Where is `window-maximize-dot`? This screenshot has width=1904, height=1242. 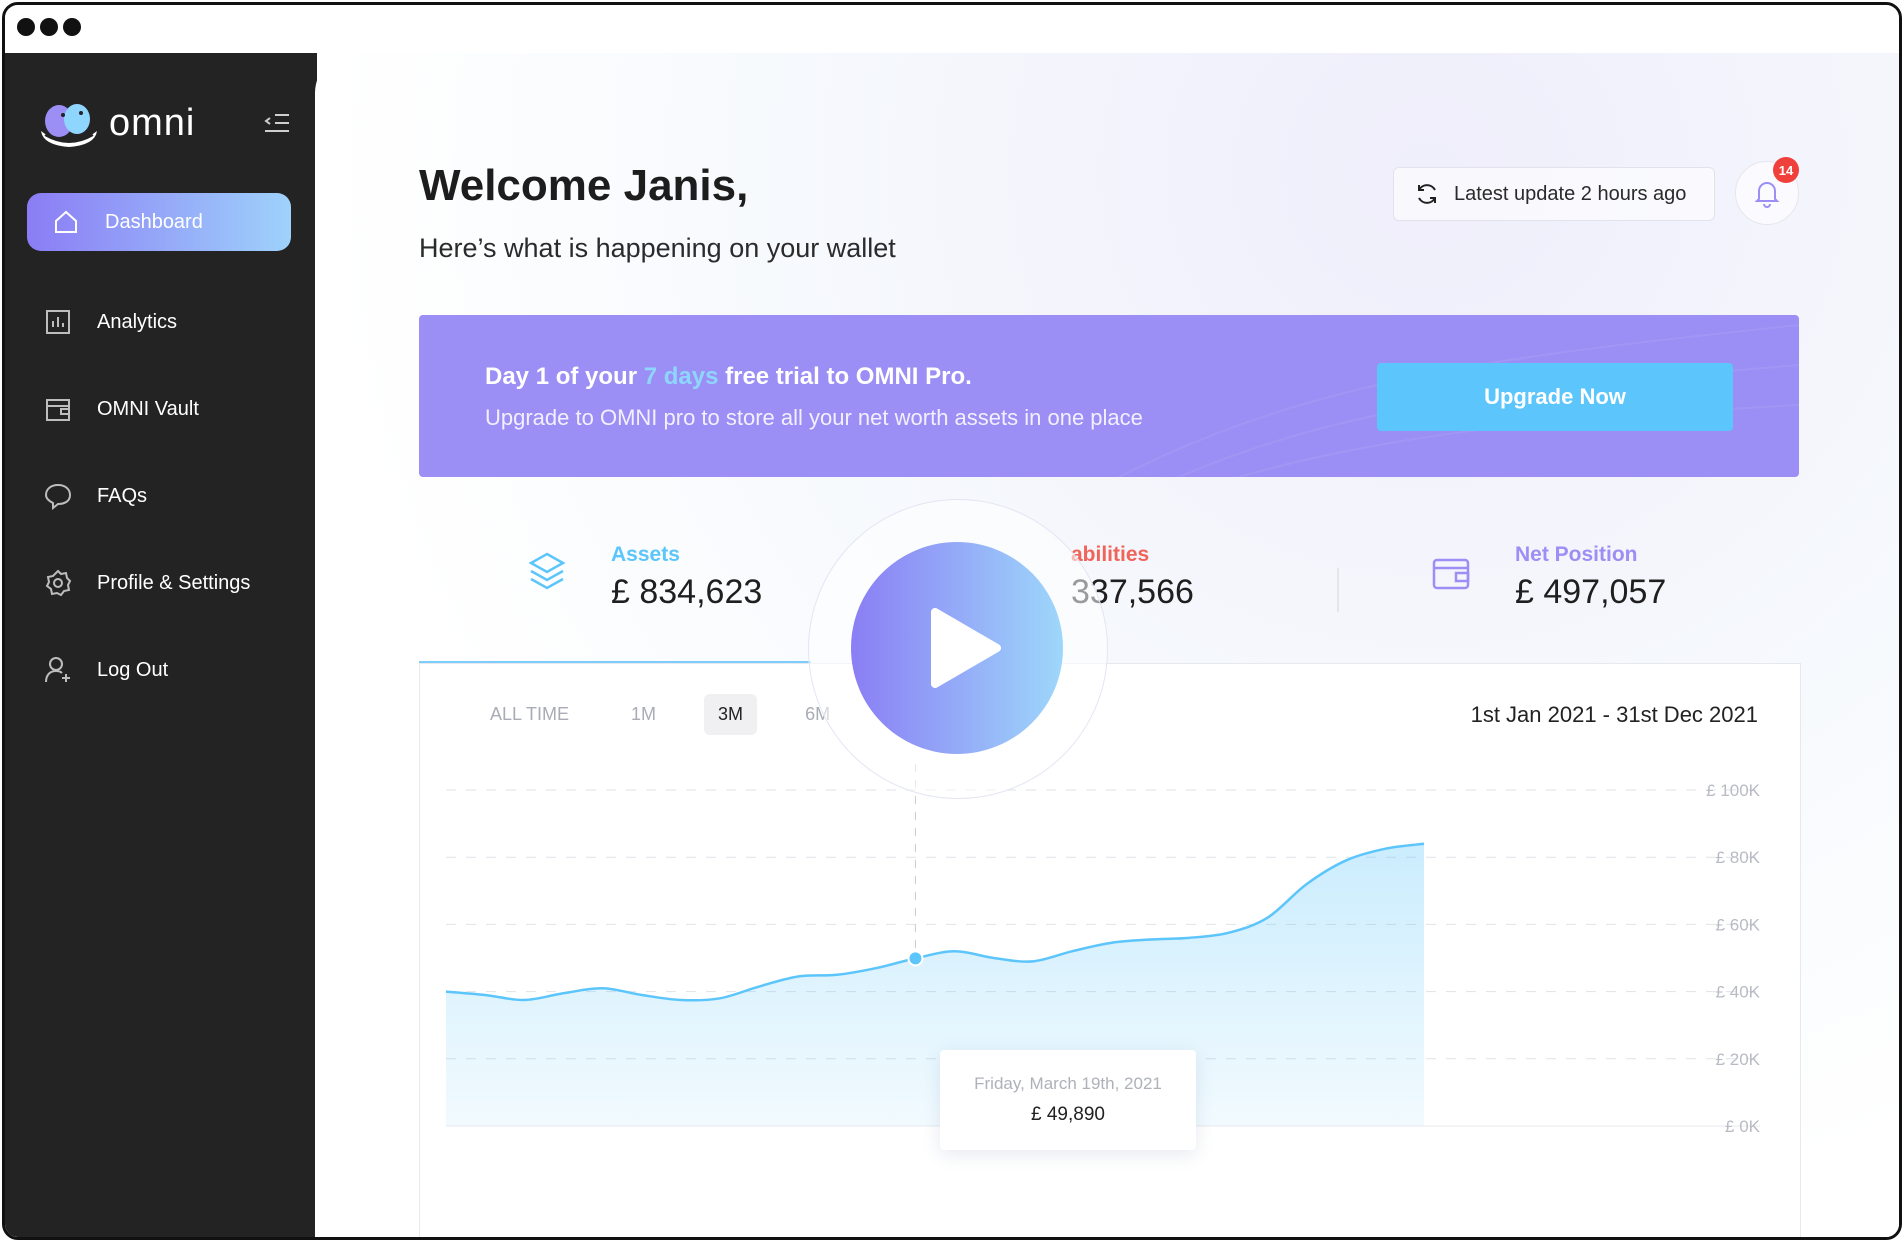 window-maximize-dot is located at coordinates (72, 27).